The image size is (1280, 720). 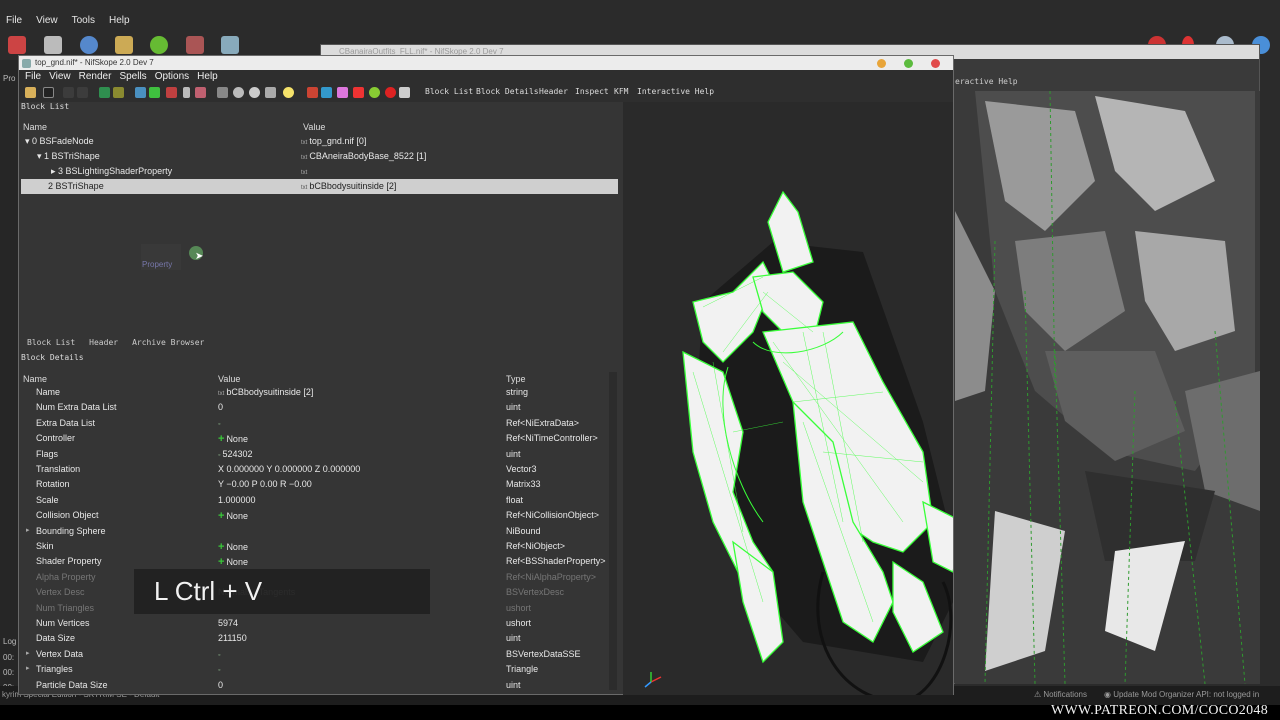 I want to click on minimize-button, so click(x=881, y=63).